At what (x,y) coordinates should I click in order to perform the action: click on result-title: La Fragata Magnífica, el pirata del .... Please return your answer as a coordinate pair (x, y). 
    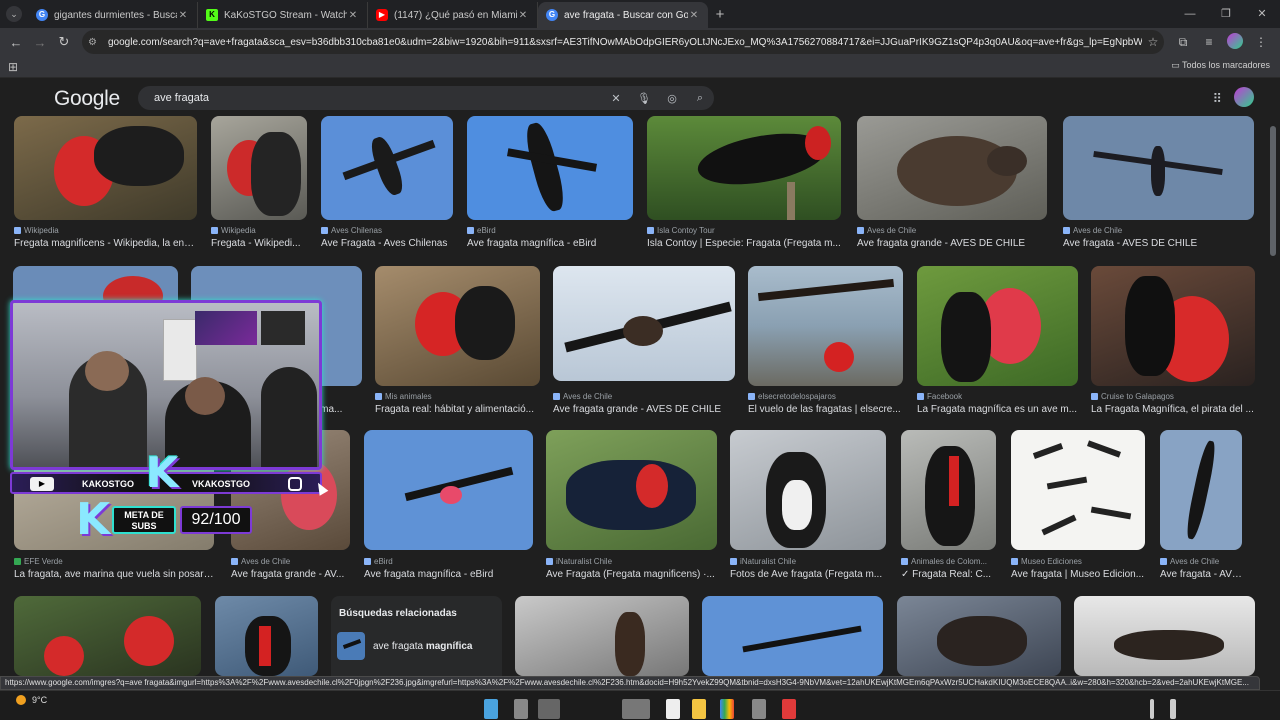
    Looking at the image, I should click on (1173, 409).